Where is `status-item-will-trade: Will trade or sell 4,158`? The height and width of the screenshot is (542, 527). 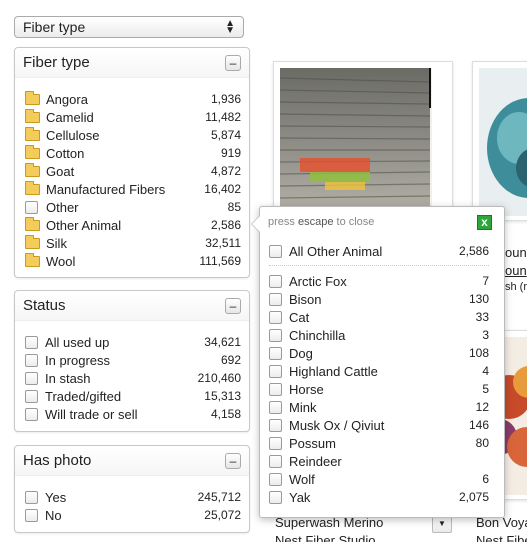
status-item-will-trade: Will trade or sell 4,158 is located at coordinates (133, 414).